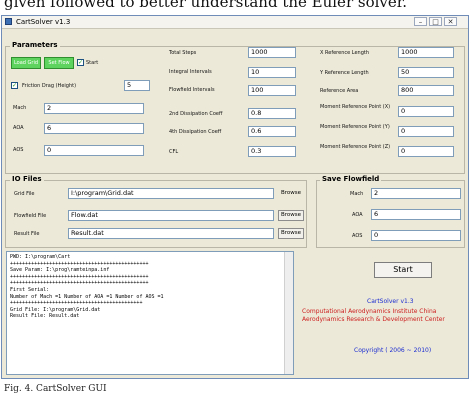 This screenshot has width=474, height=397. Describe the element at coordinates (357, 236) in the screenshot. I see `save-aos-label: AOS` at that location.